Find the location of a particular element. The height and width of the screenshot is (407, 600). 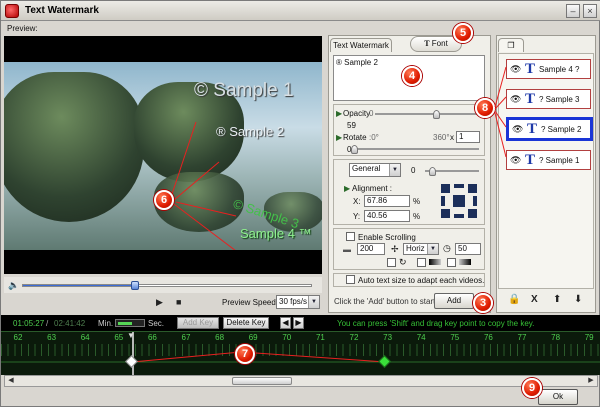

add-key-button: Add Key is located at coordinates (198, 323).